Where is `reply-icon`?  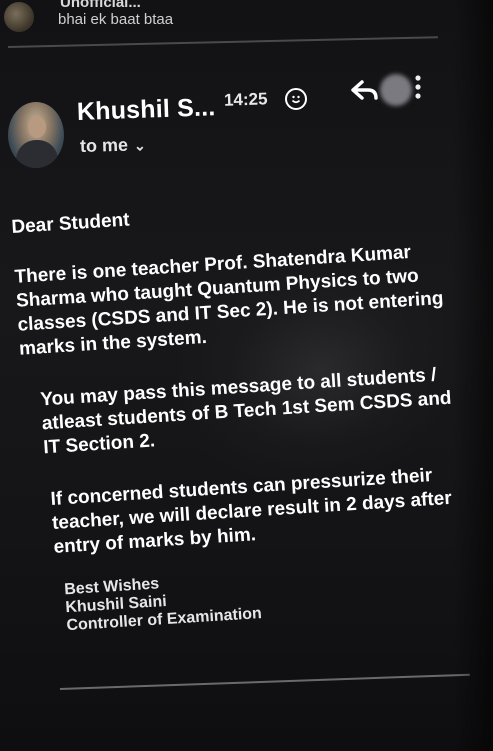 reply-icon is located at coordinates (364, 90).